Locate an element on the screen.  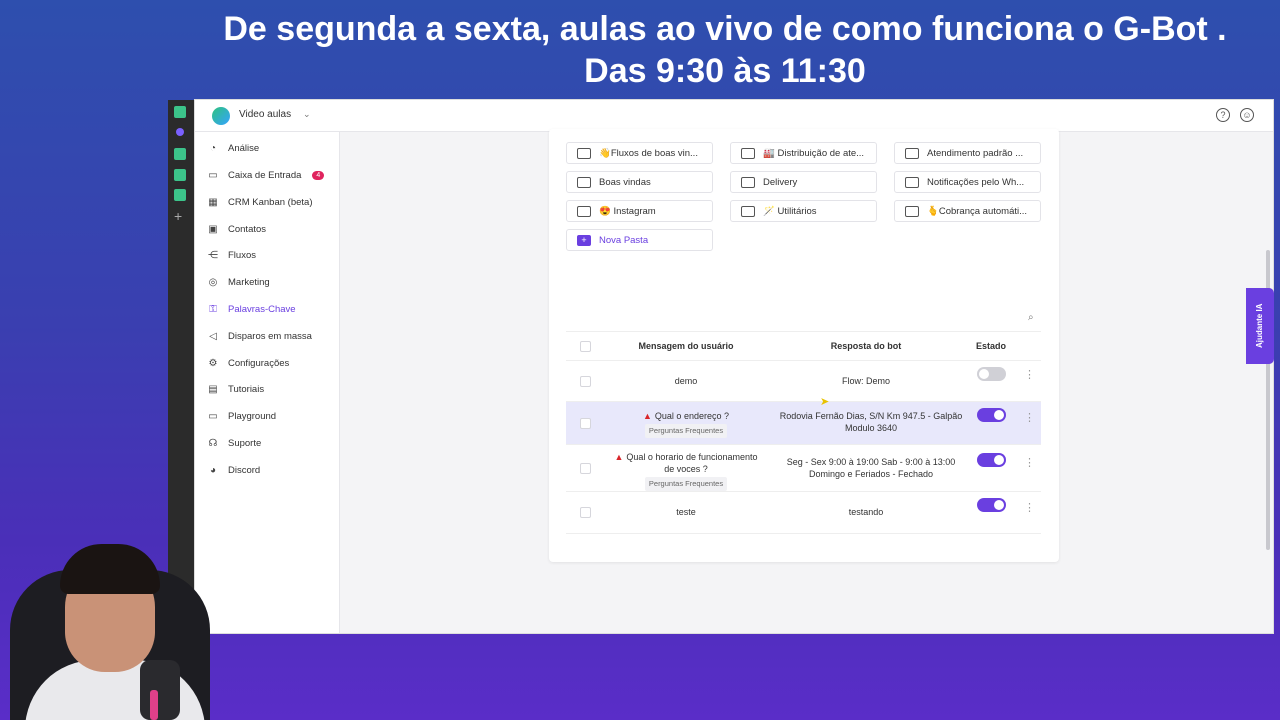
sidebar-item-label: Suporte is located at coordinates (245, 443).